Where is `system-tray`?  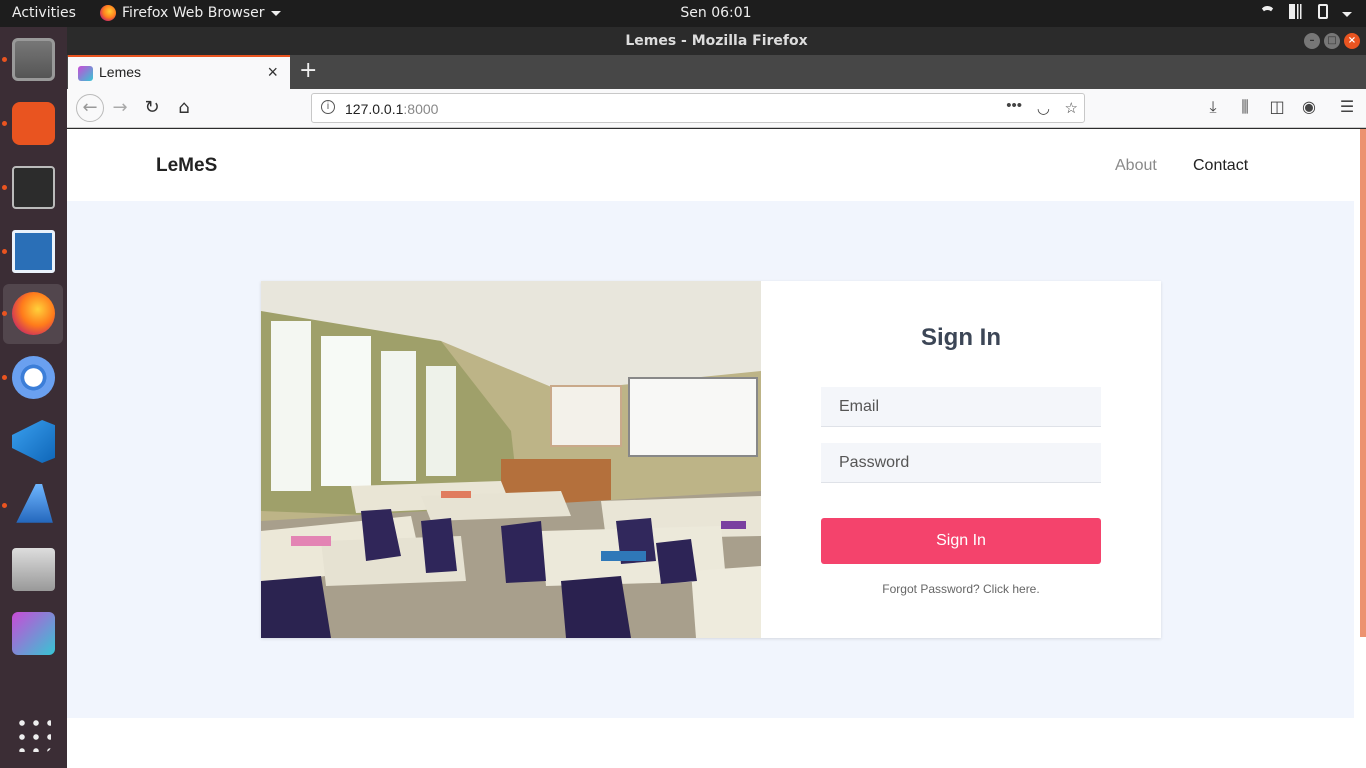
system-tray is located at coordinates (1306, 11).